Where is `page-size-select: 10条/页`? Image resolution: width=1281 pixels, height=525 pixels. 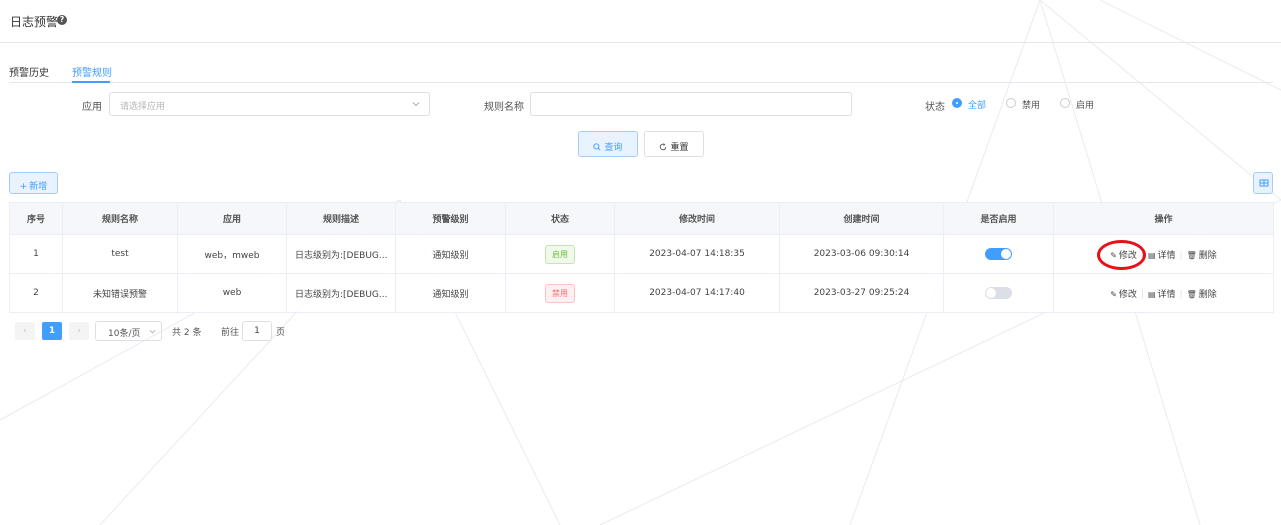 page-size-select: 10条/页 is located at coordinates (128, 331).